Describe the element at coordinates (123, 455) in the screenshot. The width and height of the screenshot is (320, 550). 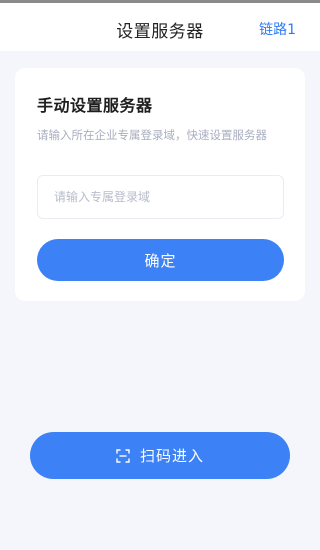
I see `scan-icon` at that location.